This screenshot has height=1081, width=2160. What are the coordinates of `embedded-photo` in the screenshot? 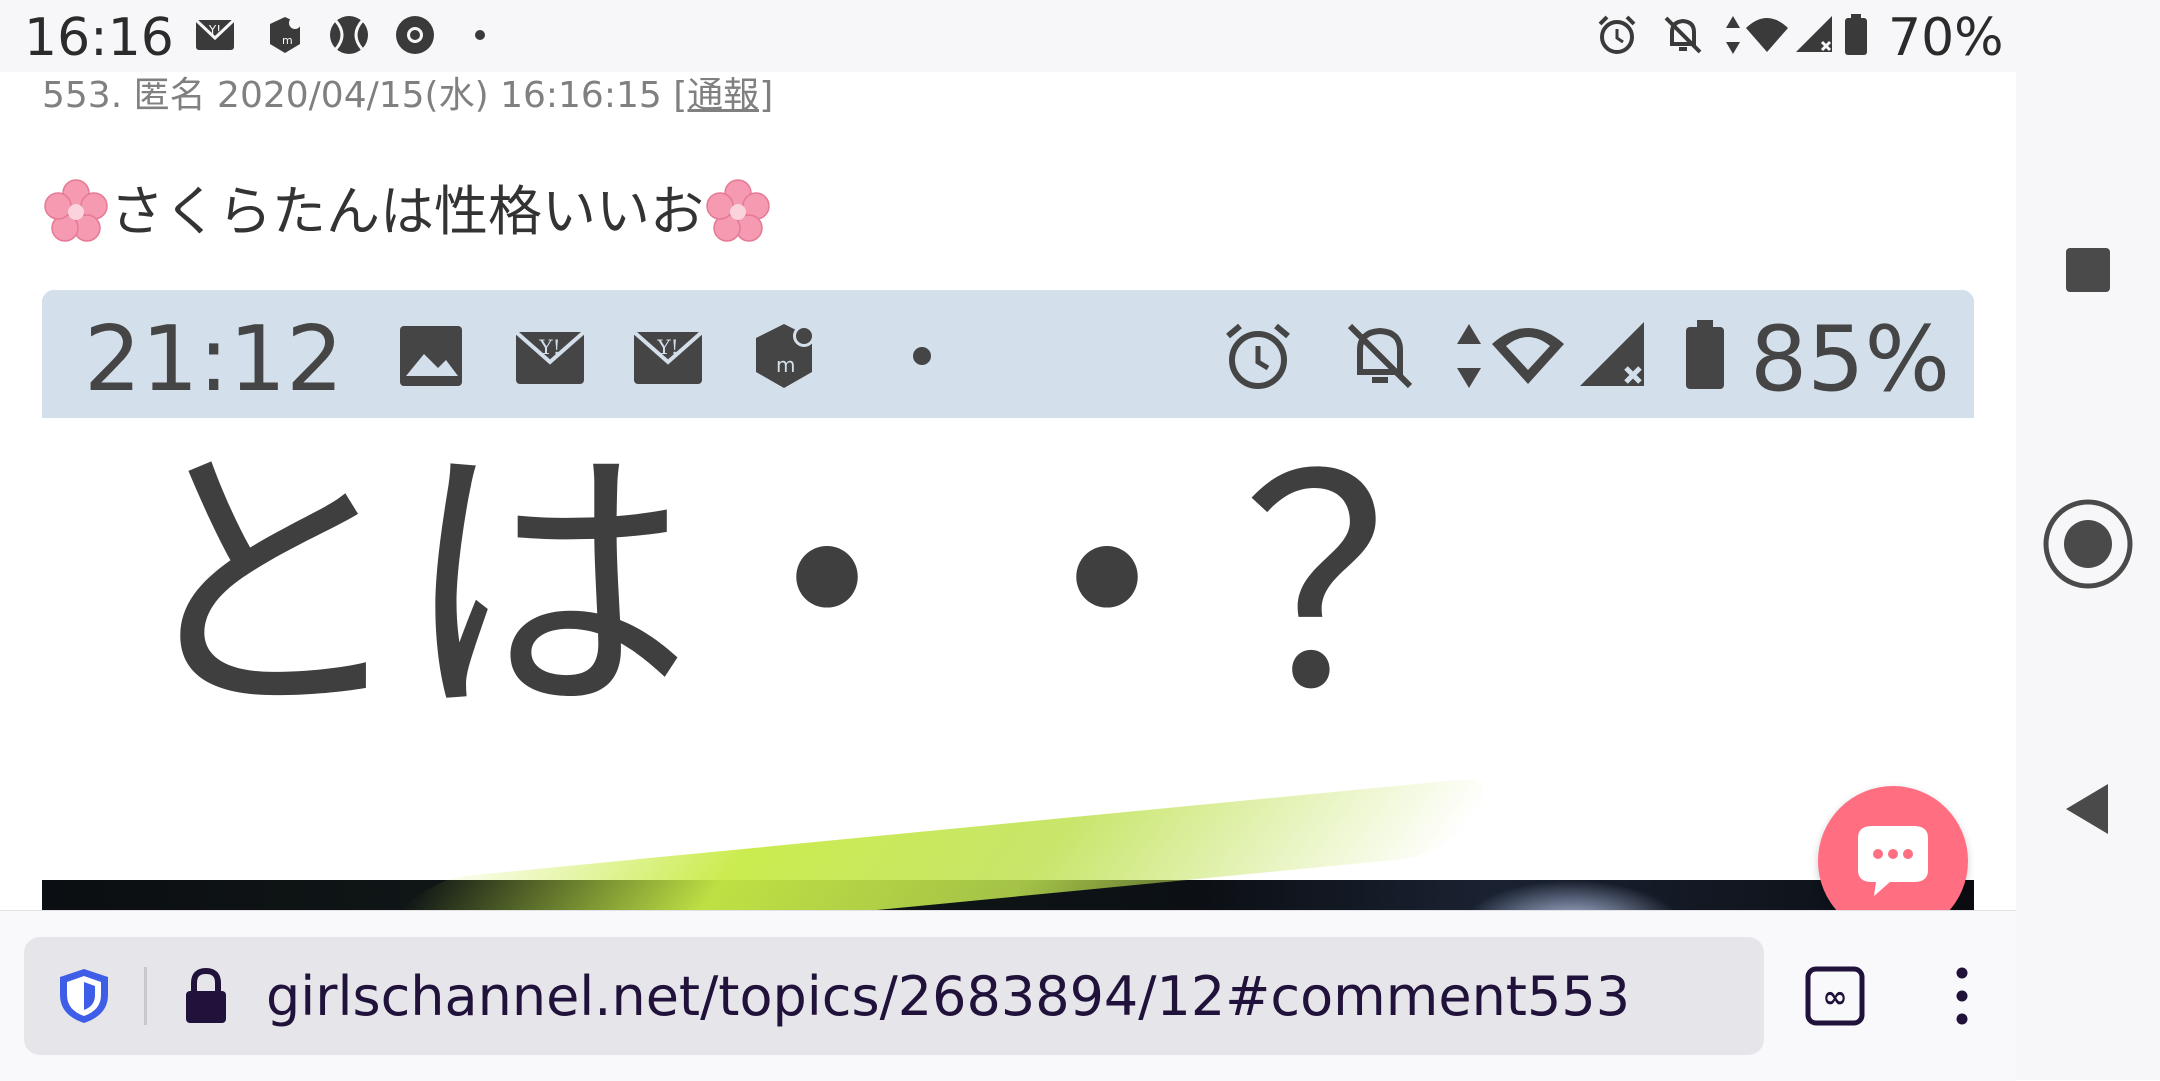 It's located at (1008, 842).